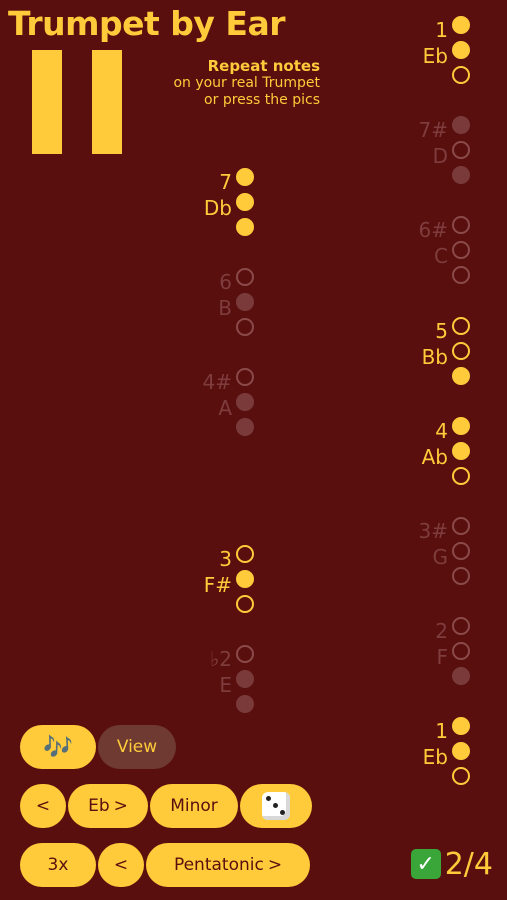 This screenshot has width=507, height=900. What do you see at coordinates (440, 156) in the screenshot?
I see `note-name: D` at bounding box center [440, 156].